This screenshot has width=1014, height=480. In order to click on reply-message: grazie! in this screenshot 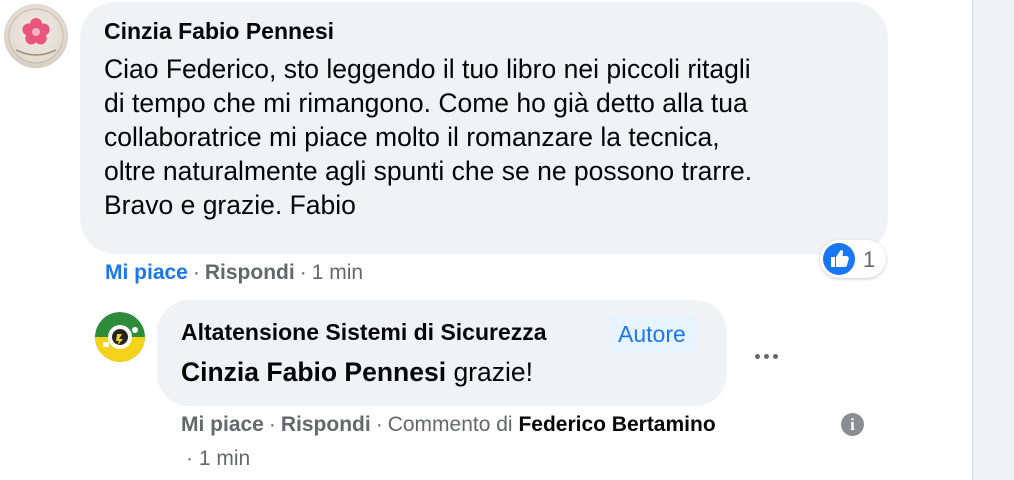, I will do `click(493, 372)`.